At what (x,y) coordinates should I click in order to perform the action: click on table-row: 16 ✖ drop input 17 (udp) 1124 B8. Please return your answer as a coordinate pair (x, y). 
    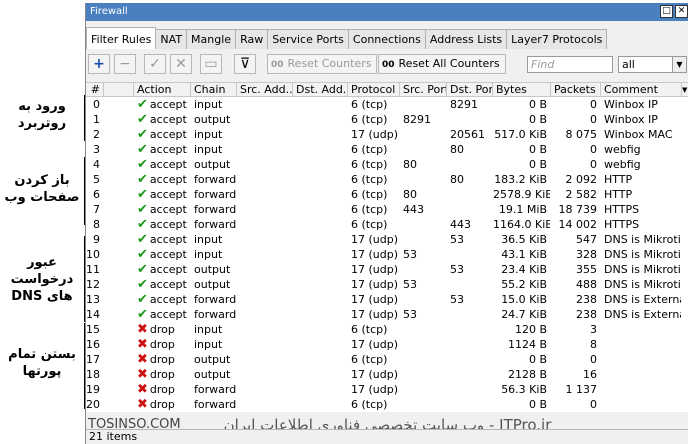
    Looking at the image, I should click on (387, 344).